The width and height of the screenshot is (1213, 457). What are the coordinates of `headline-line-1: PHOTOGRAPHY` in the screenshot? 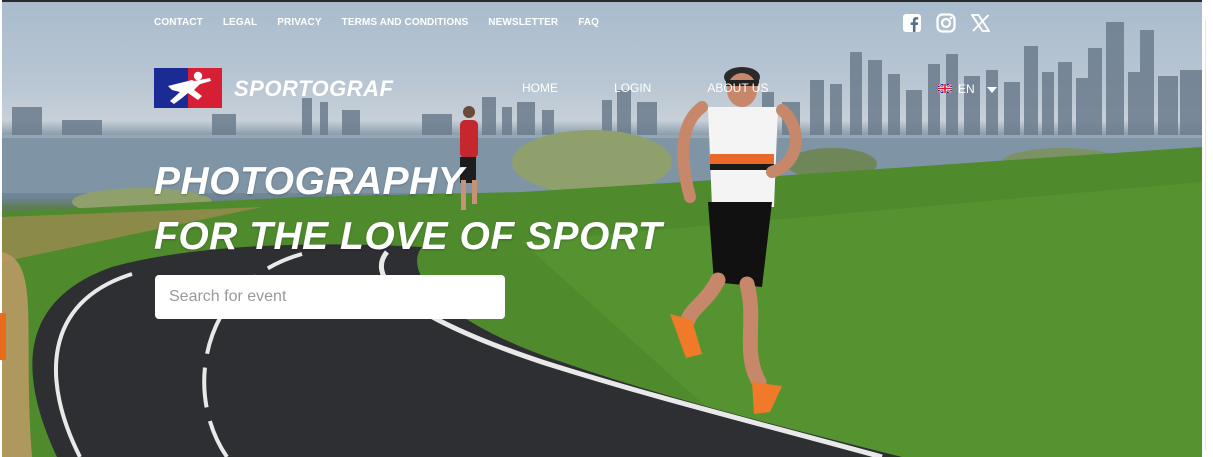 It's located at (309, 181).